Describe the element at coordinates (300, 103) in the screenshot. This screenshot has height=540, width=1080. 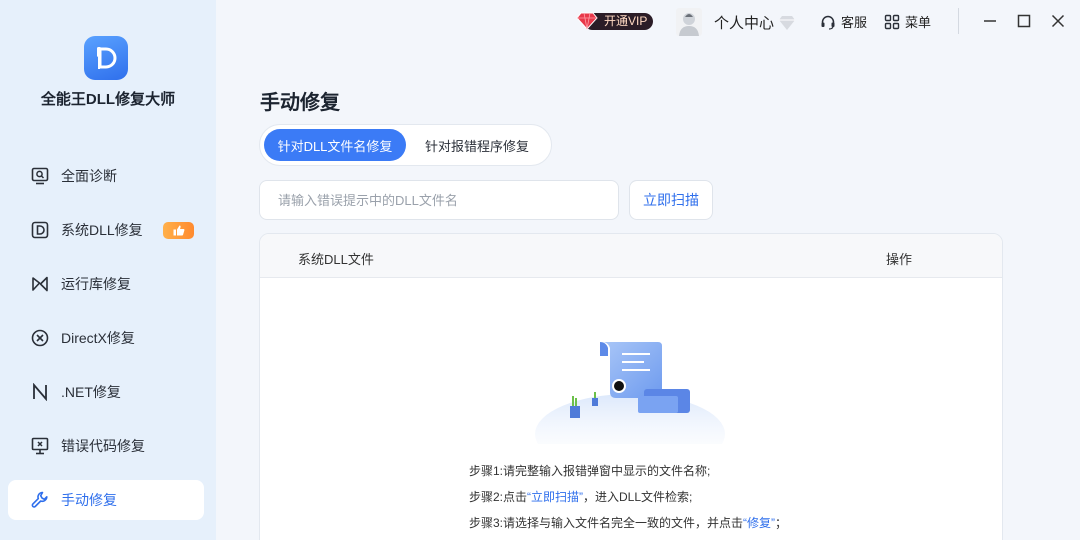
I see `page-title: 手动修复` at that location.